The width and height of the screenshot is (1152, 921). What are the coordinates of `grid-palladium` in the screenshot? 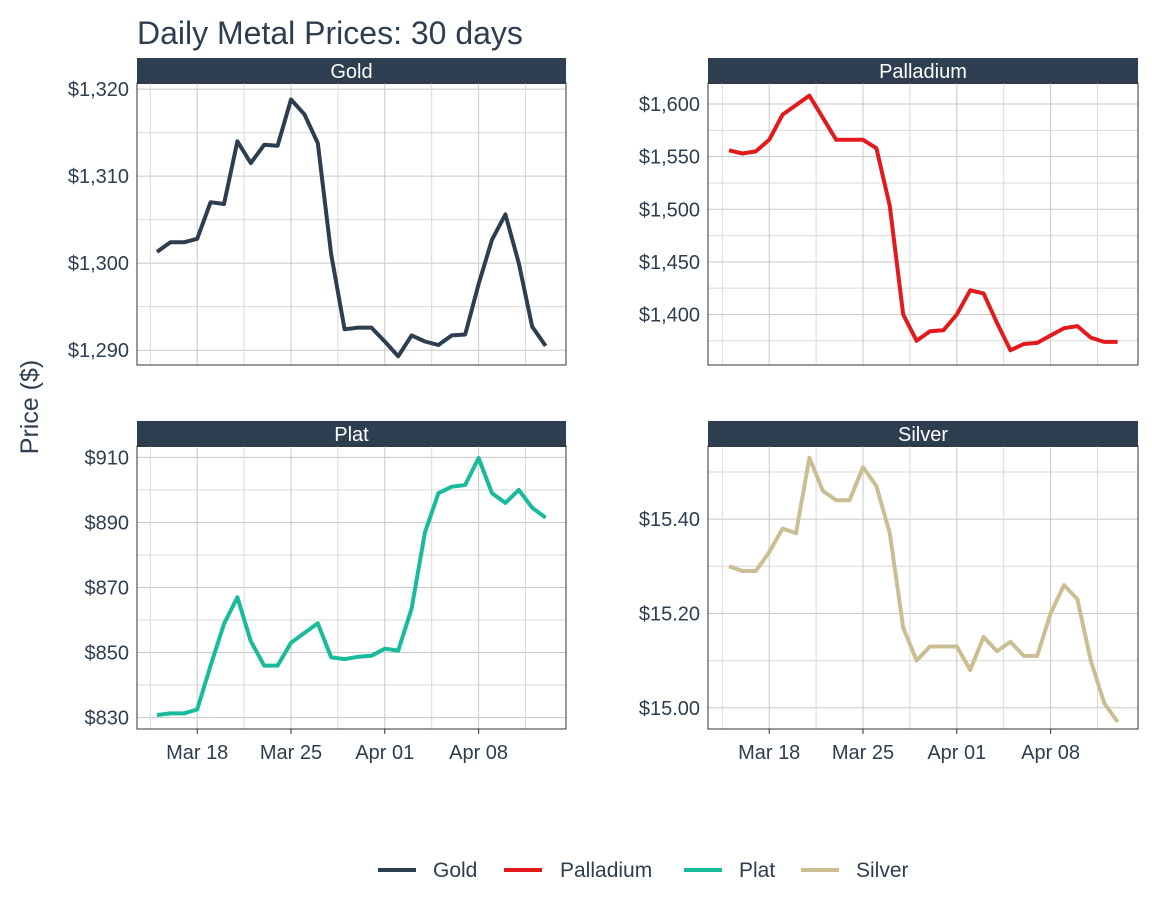 It's located at (923, 224).